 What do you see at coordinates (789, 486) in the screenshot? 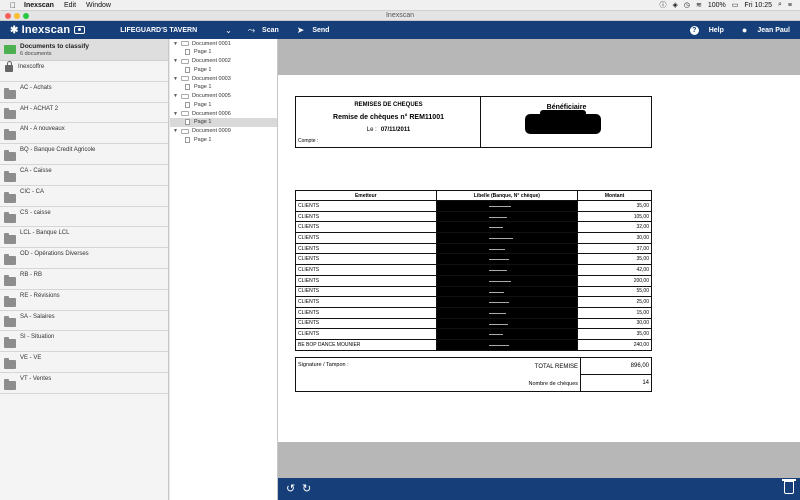
I see `trash-icon` at bounding box center [789, 486].